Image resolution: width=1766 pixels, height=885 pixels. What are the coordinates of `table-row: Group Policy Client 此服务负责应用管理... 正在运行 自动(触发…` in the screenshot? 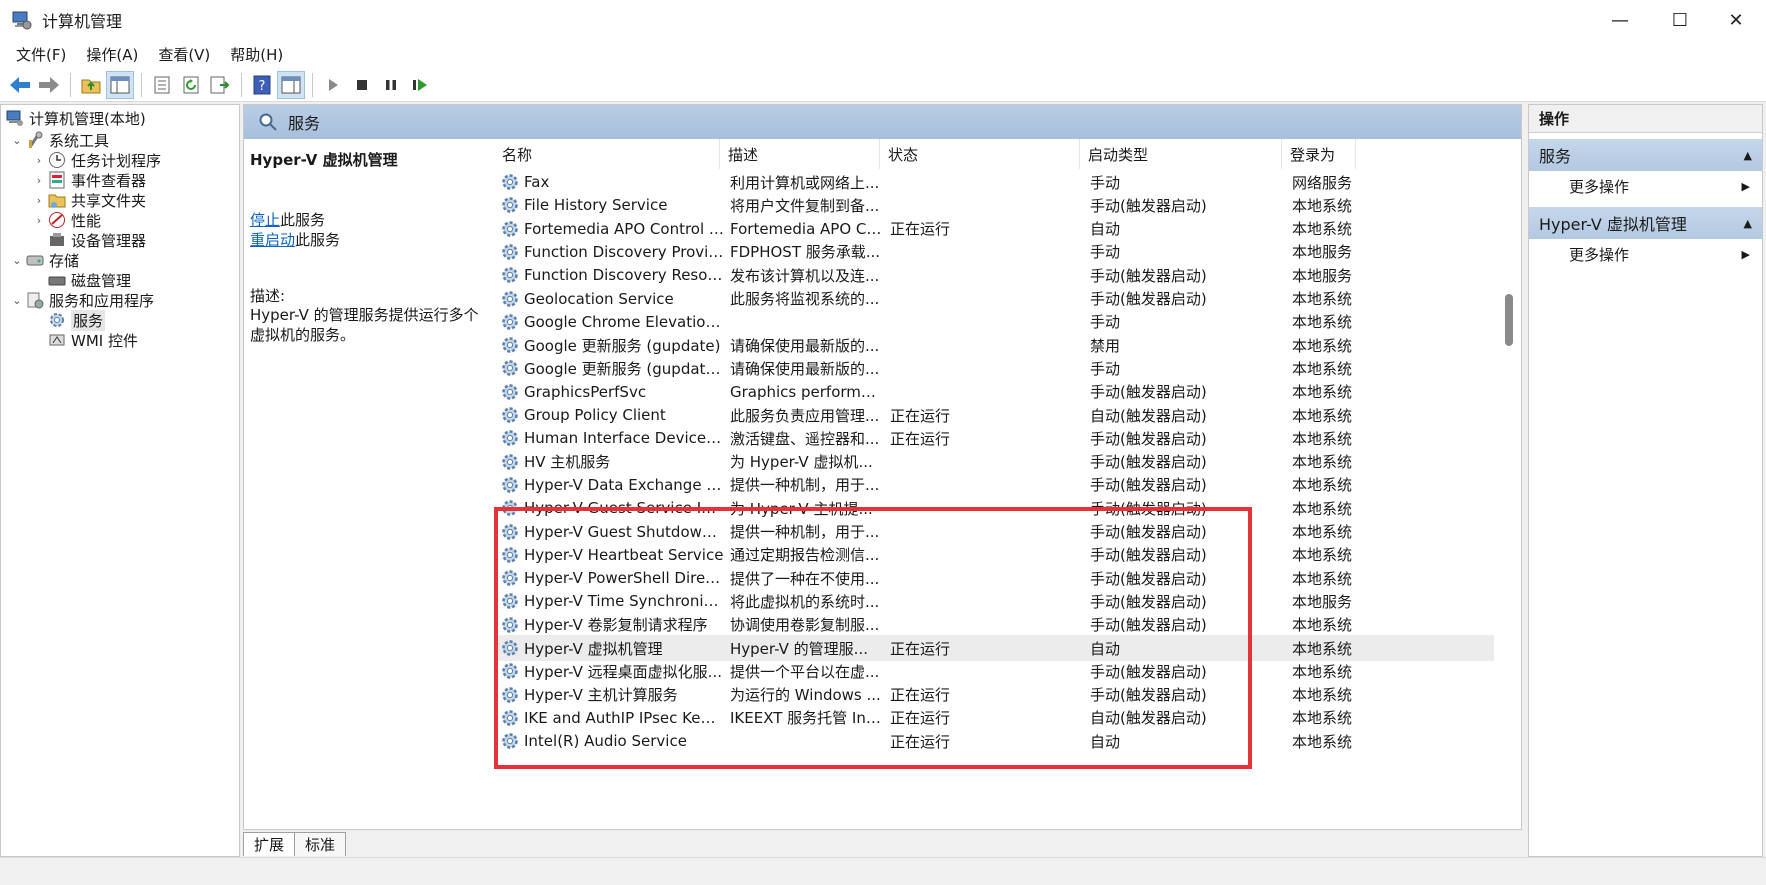 It's located at (994, 415).